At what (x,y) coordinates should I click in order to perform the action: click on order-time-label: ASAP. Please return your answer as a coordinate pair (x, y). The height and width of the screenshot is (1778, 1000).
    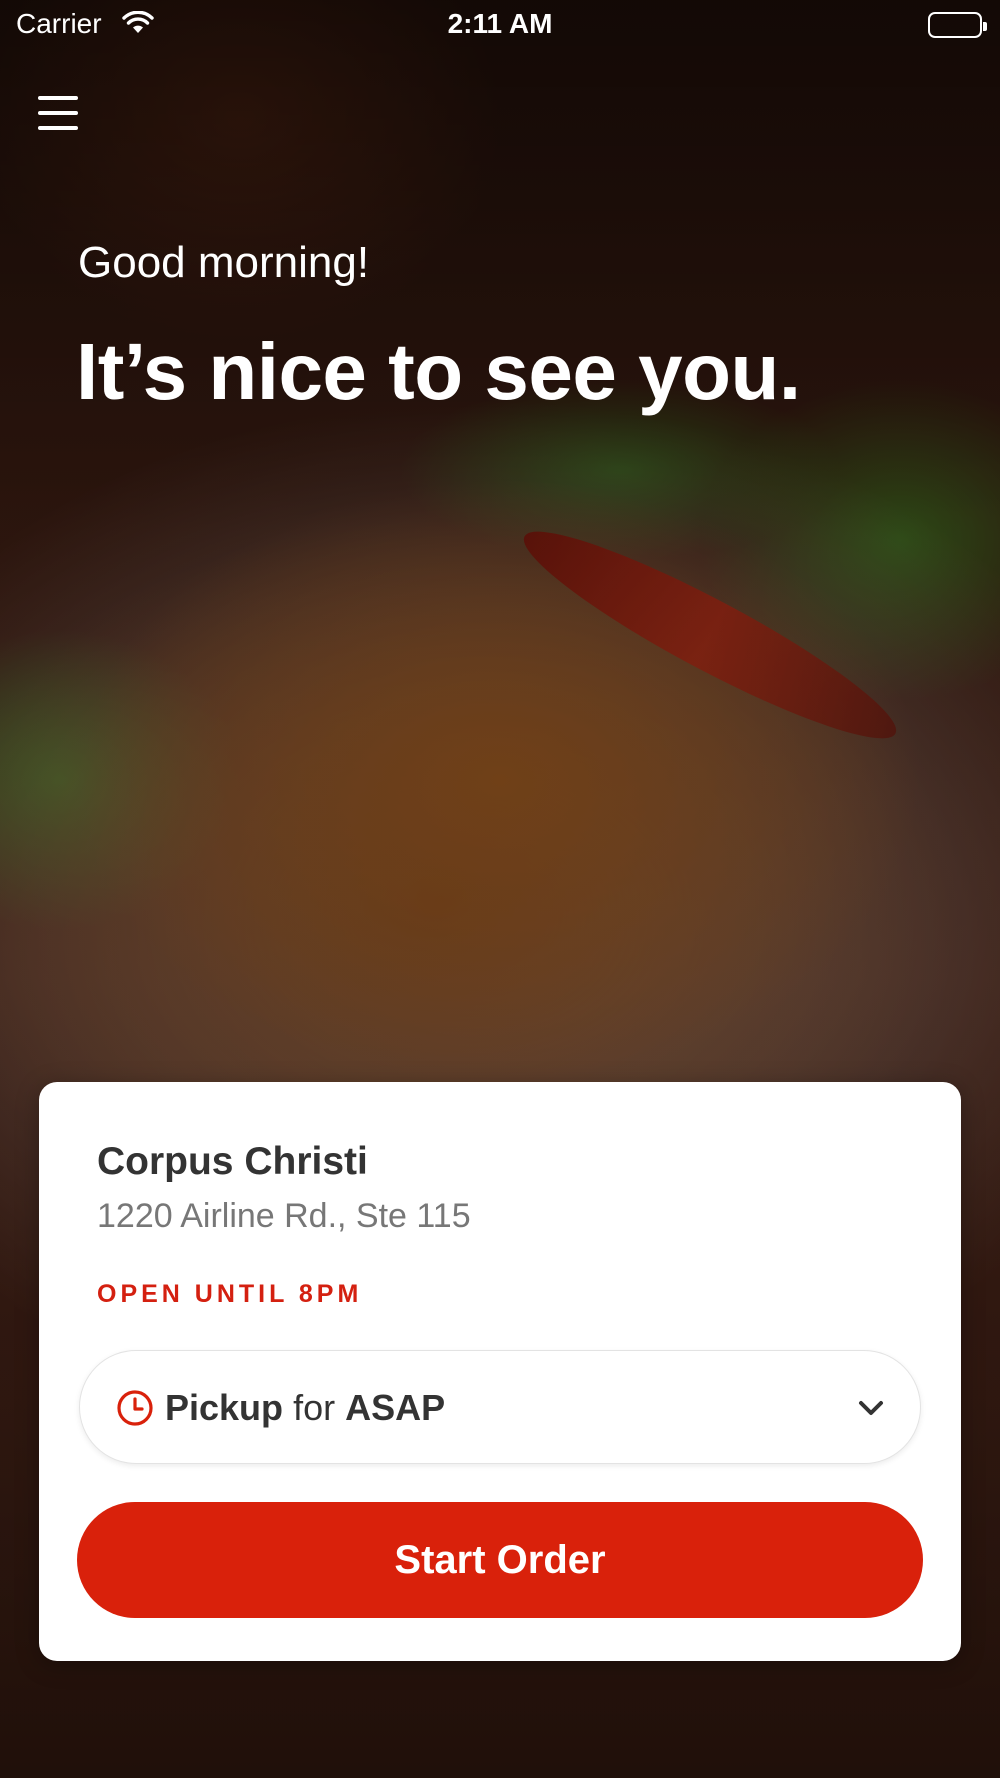
    Looking at the image, I should click on (395, 1407).